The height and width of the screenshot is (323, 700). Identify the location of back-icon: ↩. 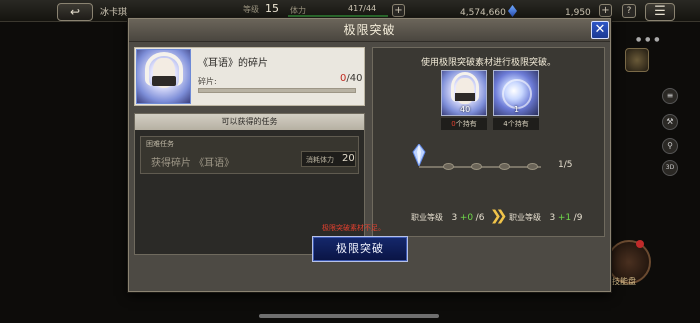
(75, 12).